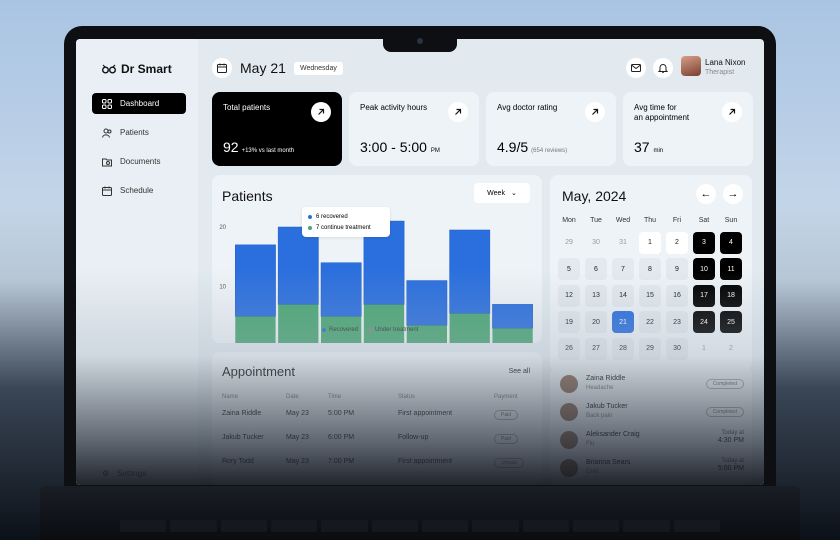 This screenshot has height=540, width=840. I want to click on sidebar-item-schedule: Schedule, so click(139, 190).